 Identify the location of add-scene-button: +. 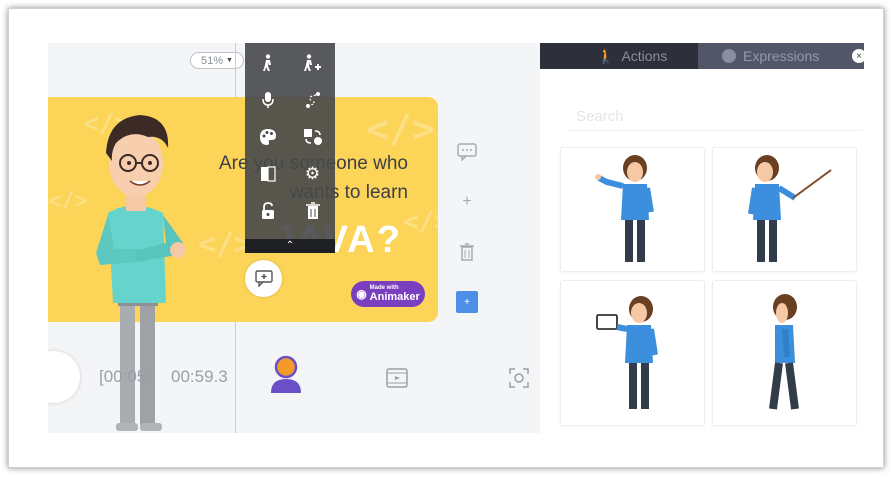
(467, 302).